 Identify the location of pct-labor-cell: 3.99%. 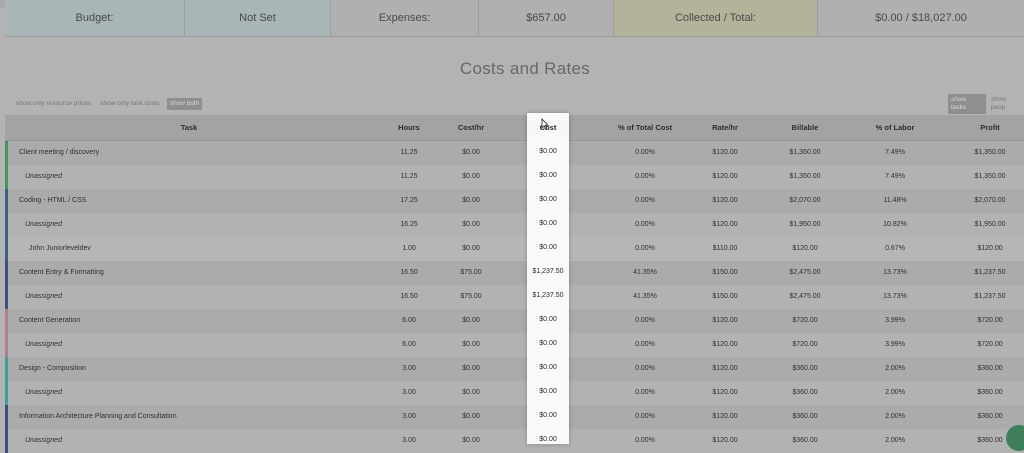
(895, 344).